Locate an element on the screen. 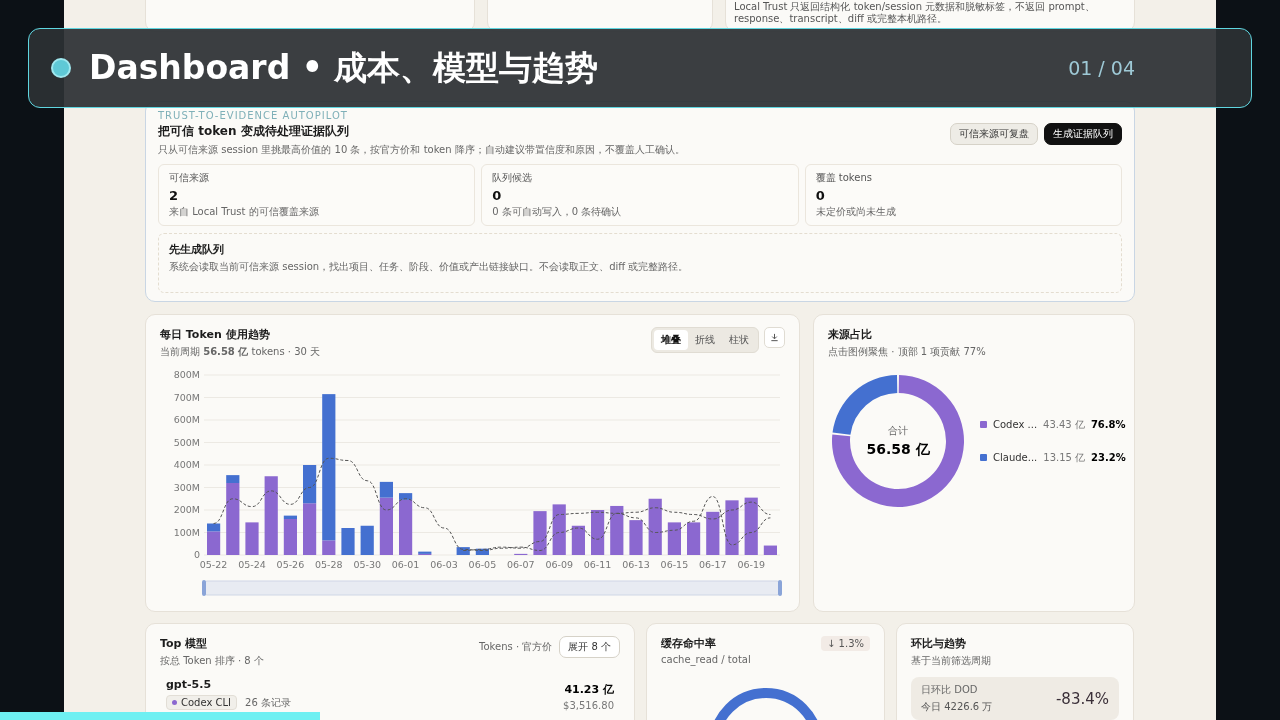  axis-label: 06-05 is located at coordinates (482, 564).